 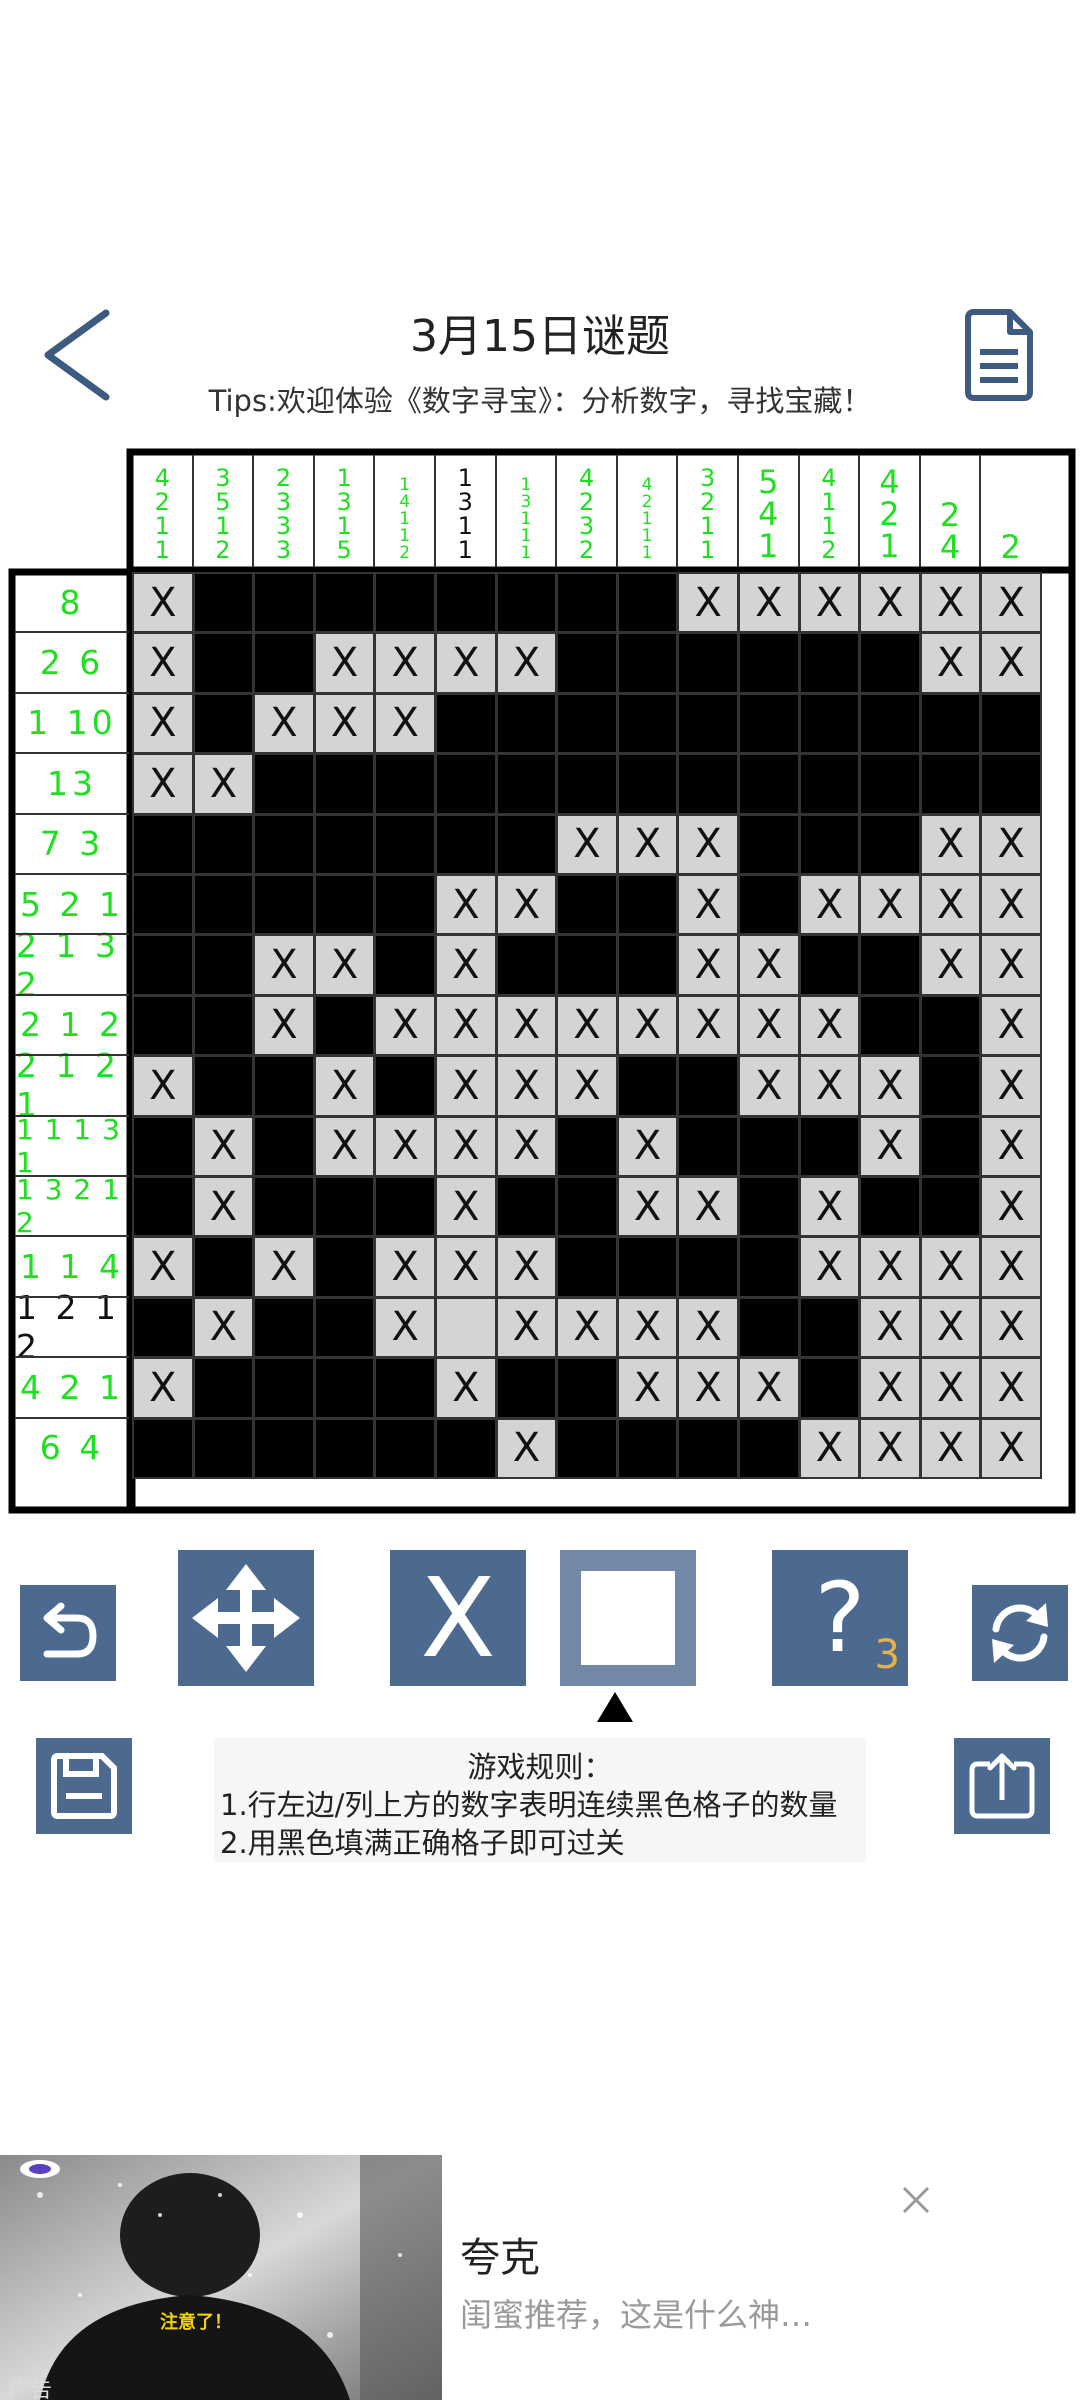 I want to click on reset-button, so click(x=1020, y=1633).